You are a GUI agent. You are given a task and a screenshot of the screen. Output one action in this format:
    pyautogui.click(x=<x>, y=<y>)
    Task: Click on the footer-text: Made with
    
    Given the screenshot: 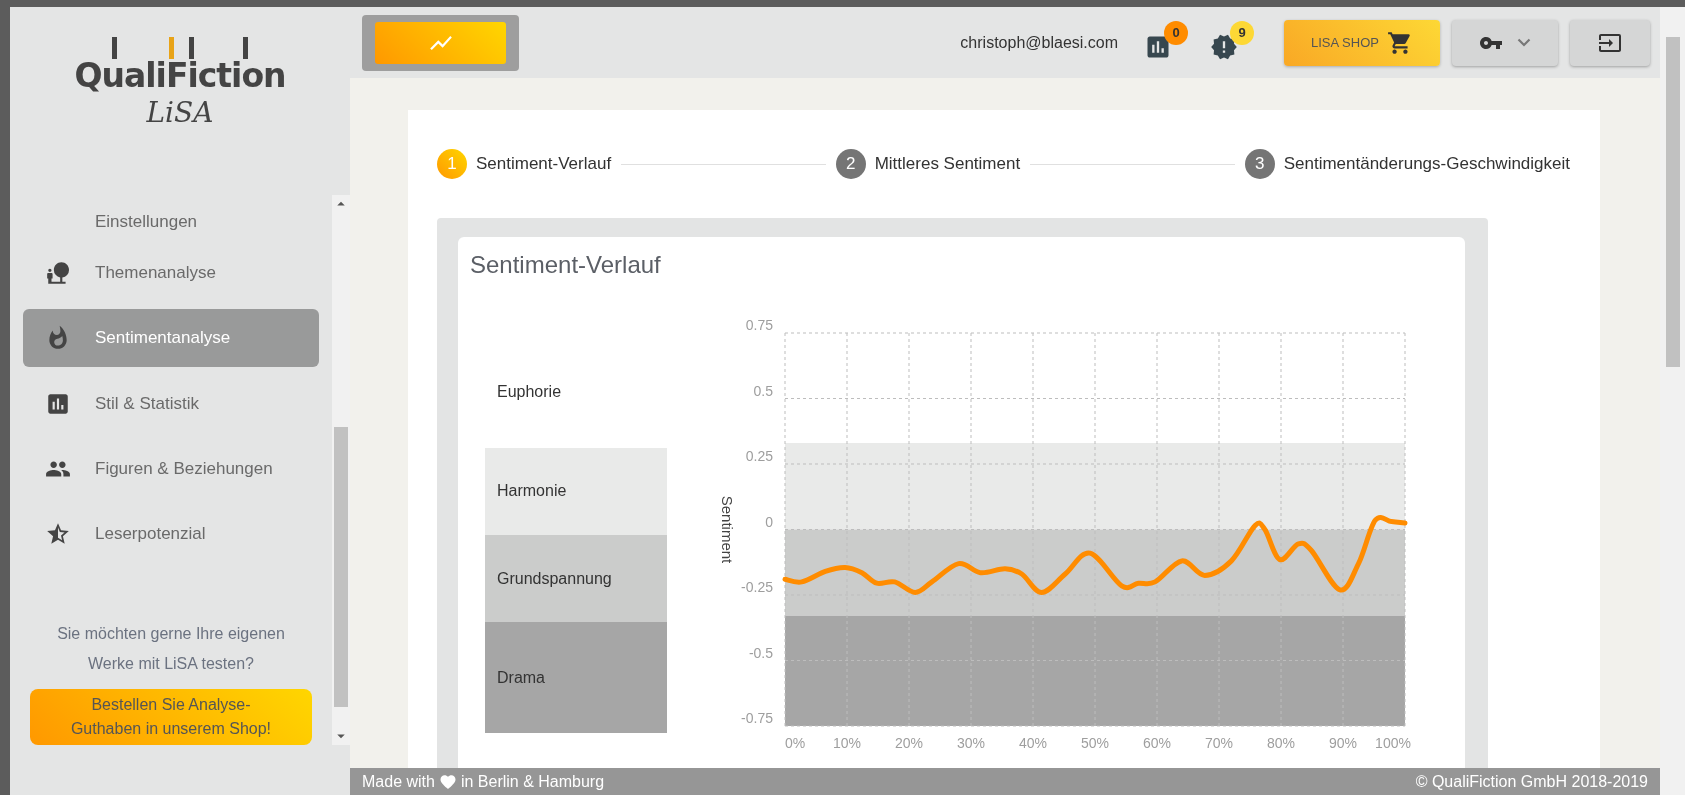 What is the action you would take?
    pyautogui.click(x=398, y=781)
    